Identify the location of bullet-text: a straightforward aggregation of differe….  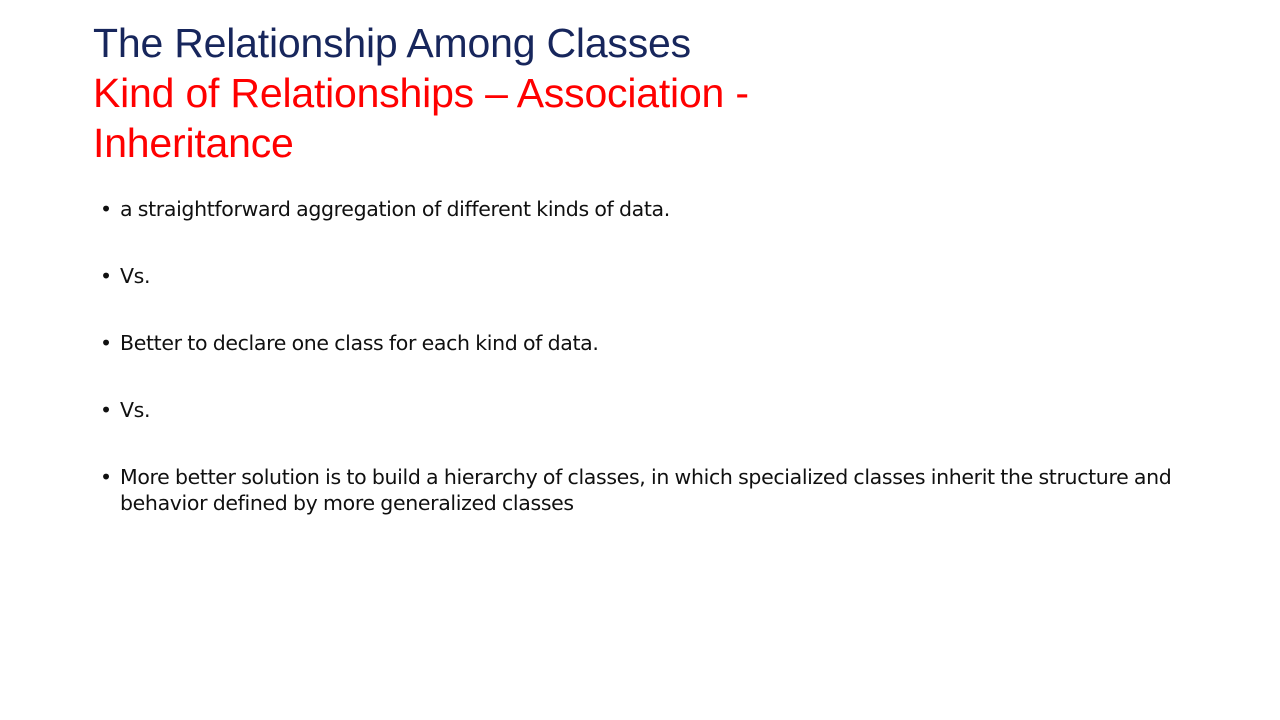
(395, 209).